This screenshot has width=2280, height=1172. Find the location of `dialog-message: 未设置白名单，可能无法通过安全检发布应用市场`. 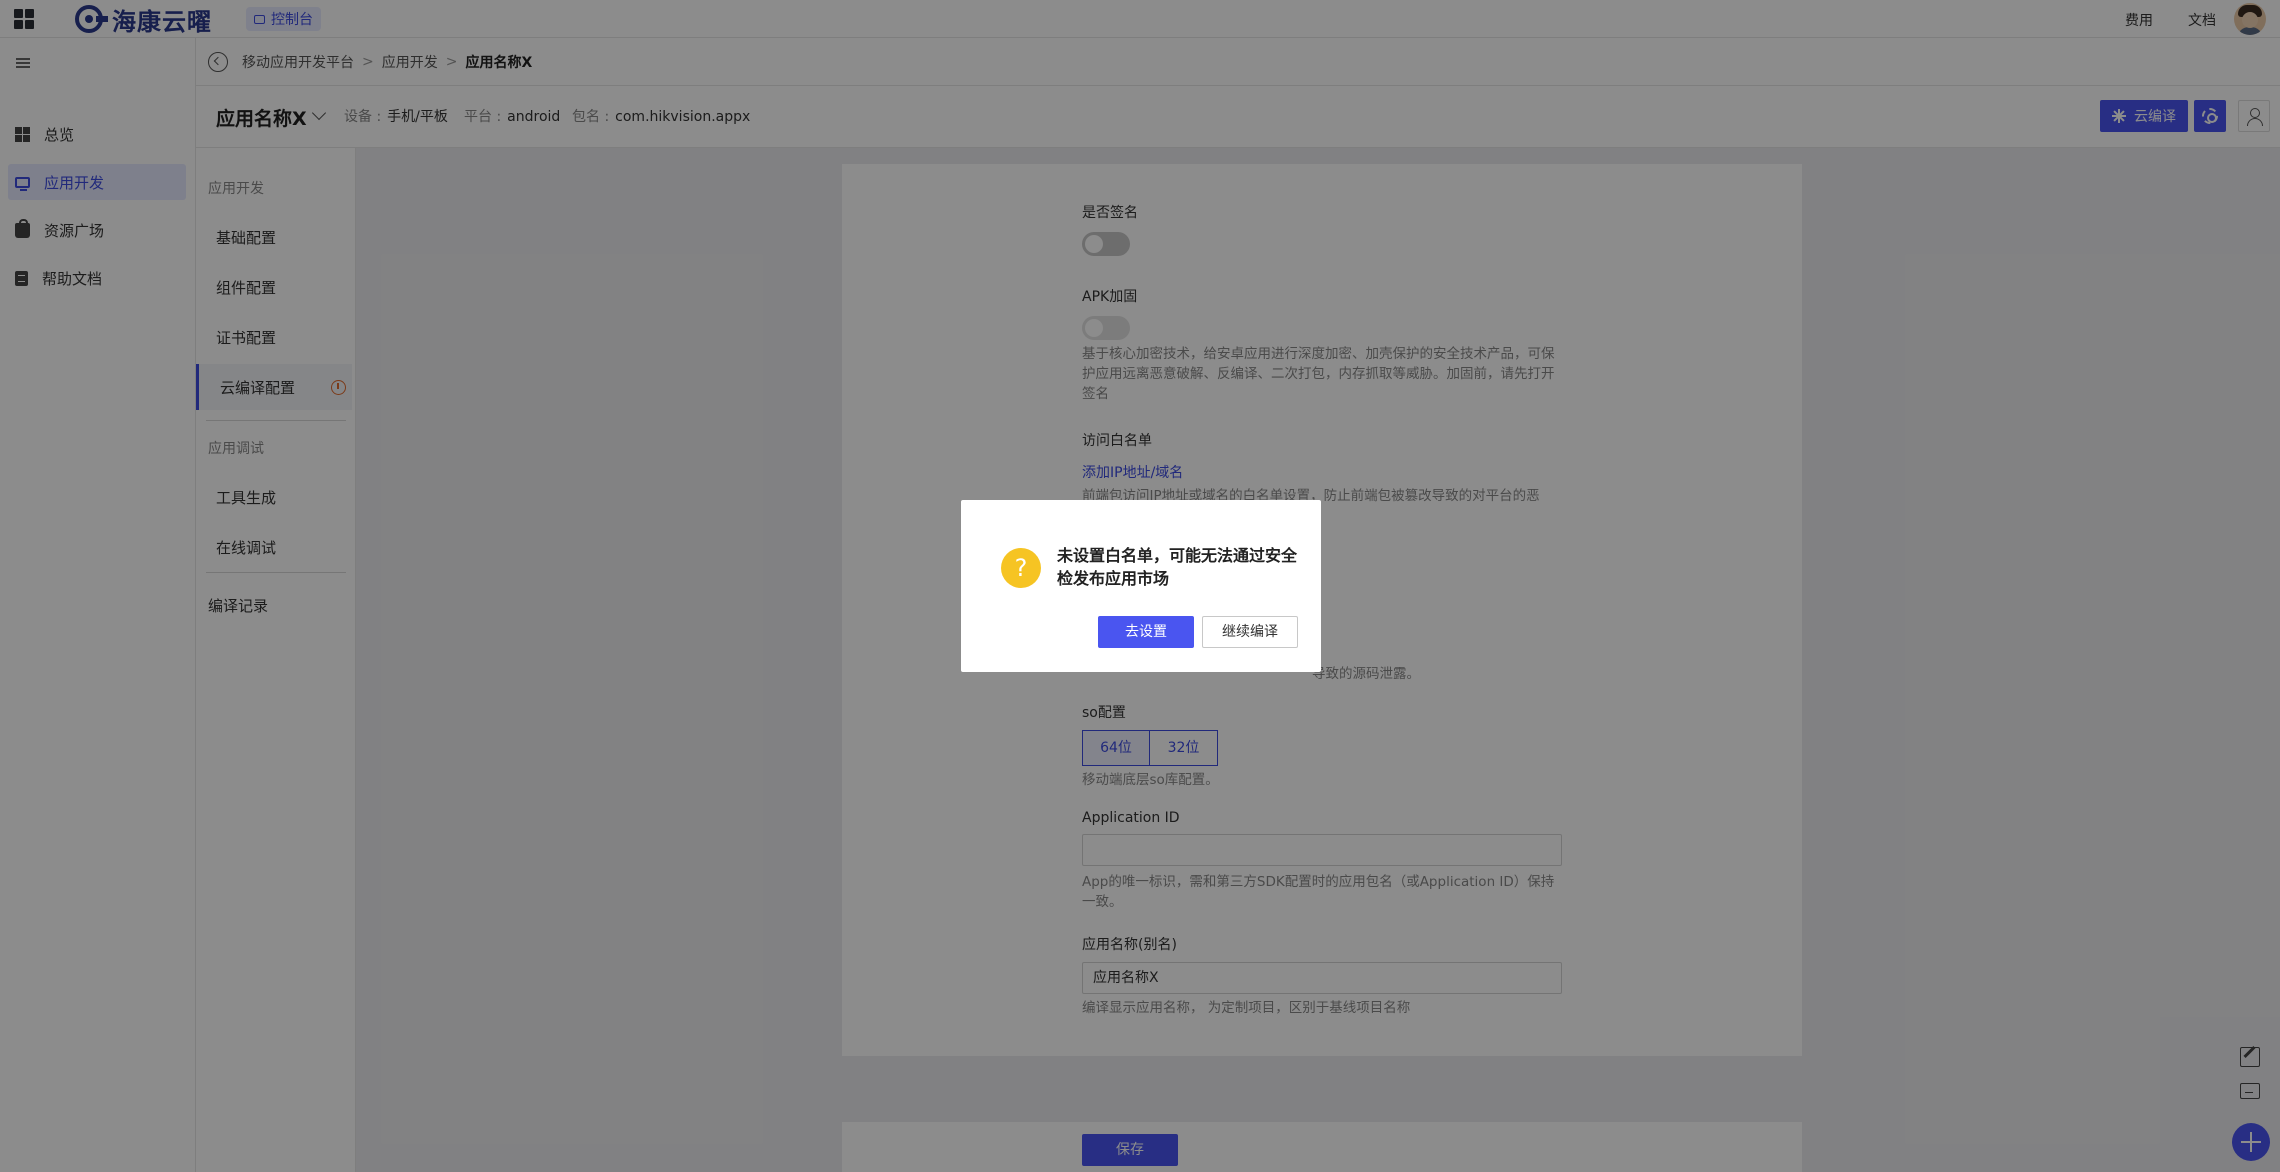

dialog-message: 未设置白名单，可能无法通过安全检发布应用市场 is located at coordinates (1177, 567).